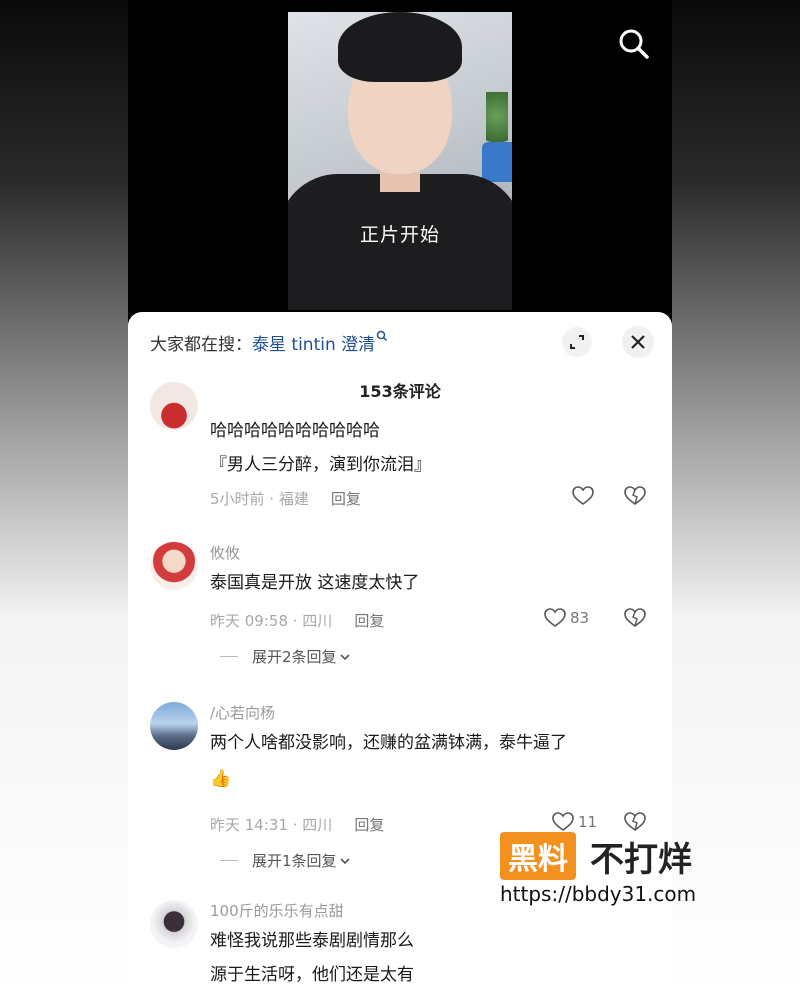  I want to click on comment-username: 攸攸, so click(225, 552).